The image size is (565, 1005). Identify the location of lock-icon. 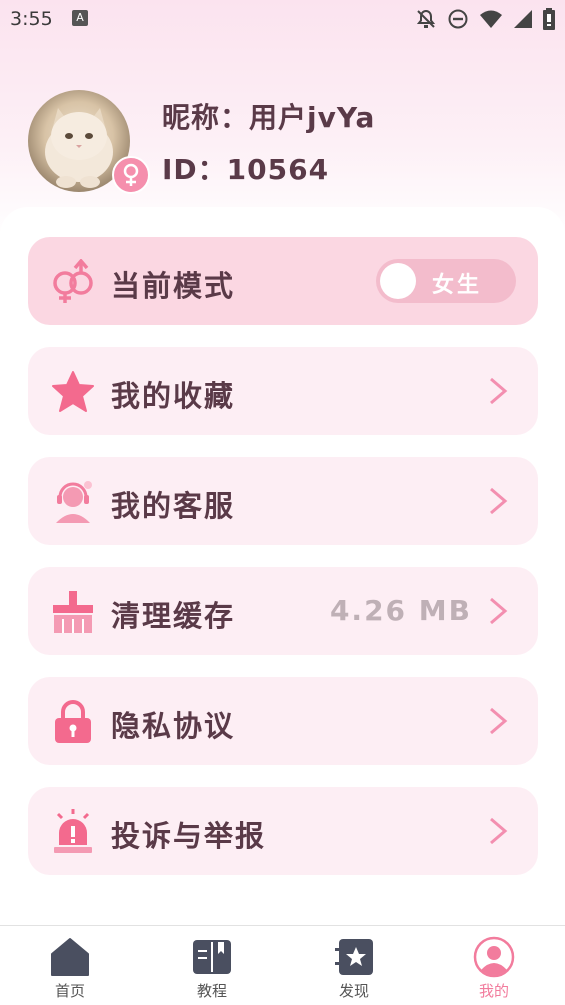
(73, 722).